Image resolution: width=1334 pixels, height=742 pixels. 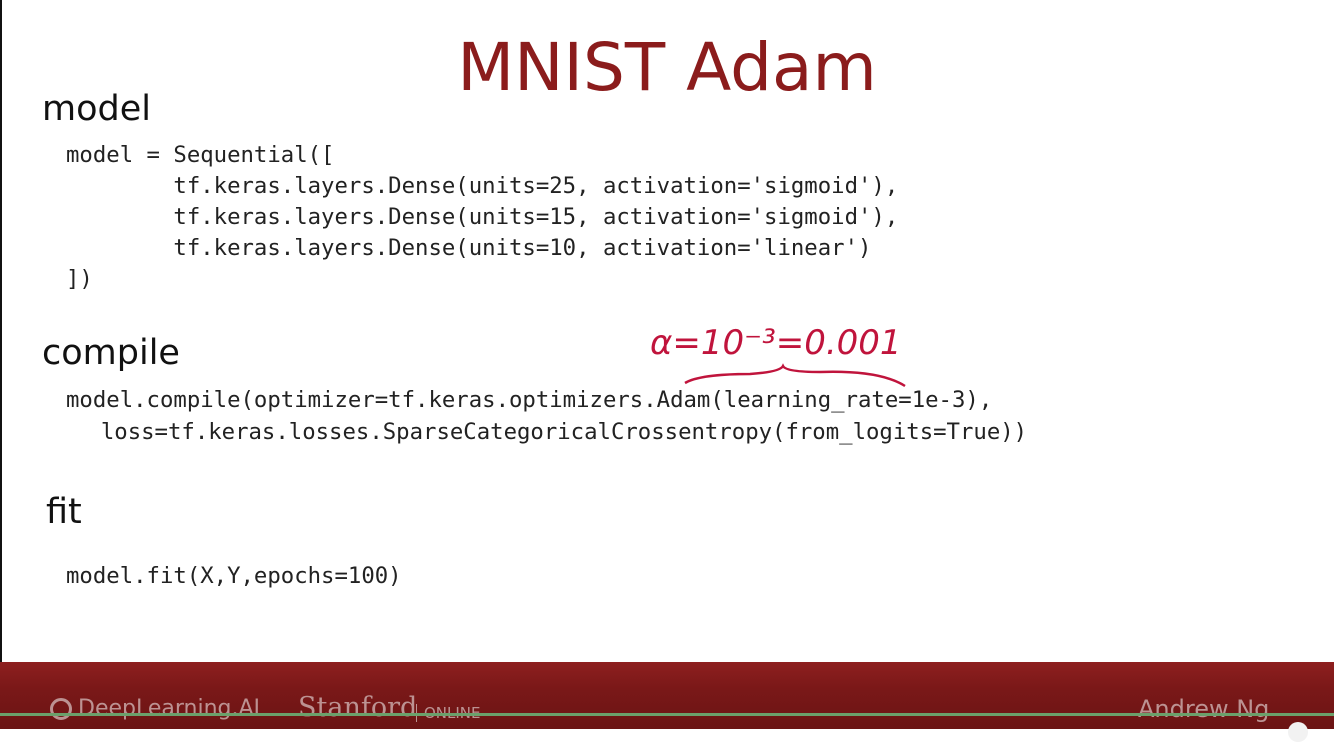 I want to click on footer-brand-stanford: Stanford, so click(x=358, y=707).